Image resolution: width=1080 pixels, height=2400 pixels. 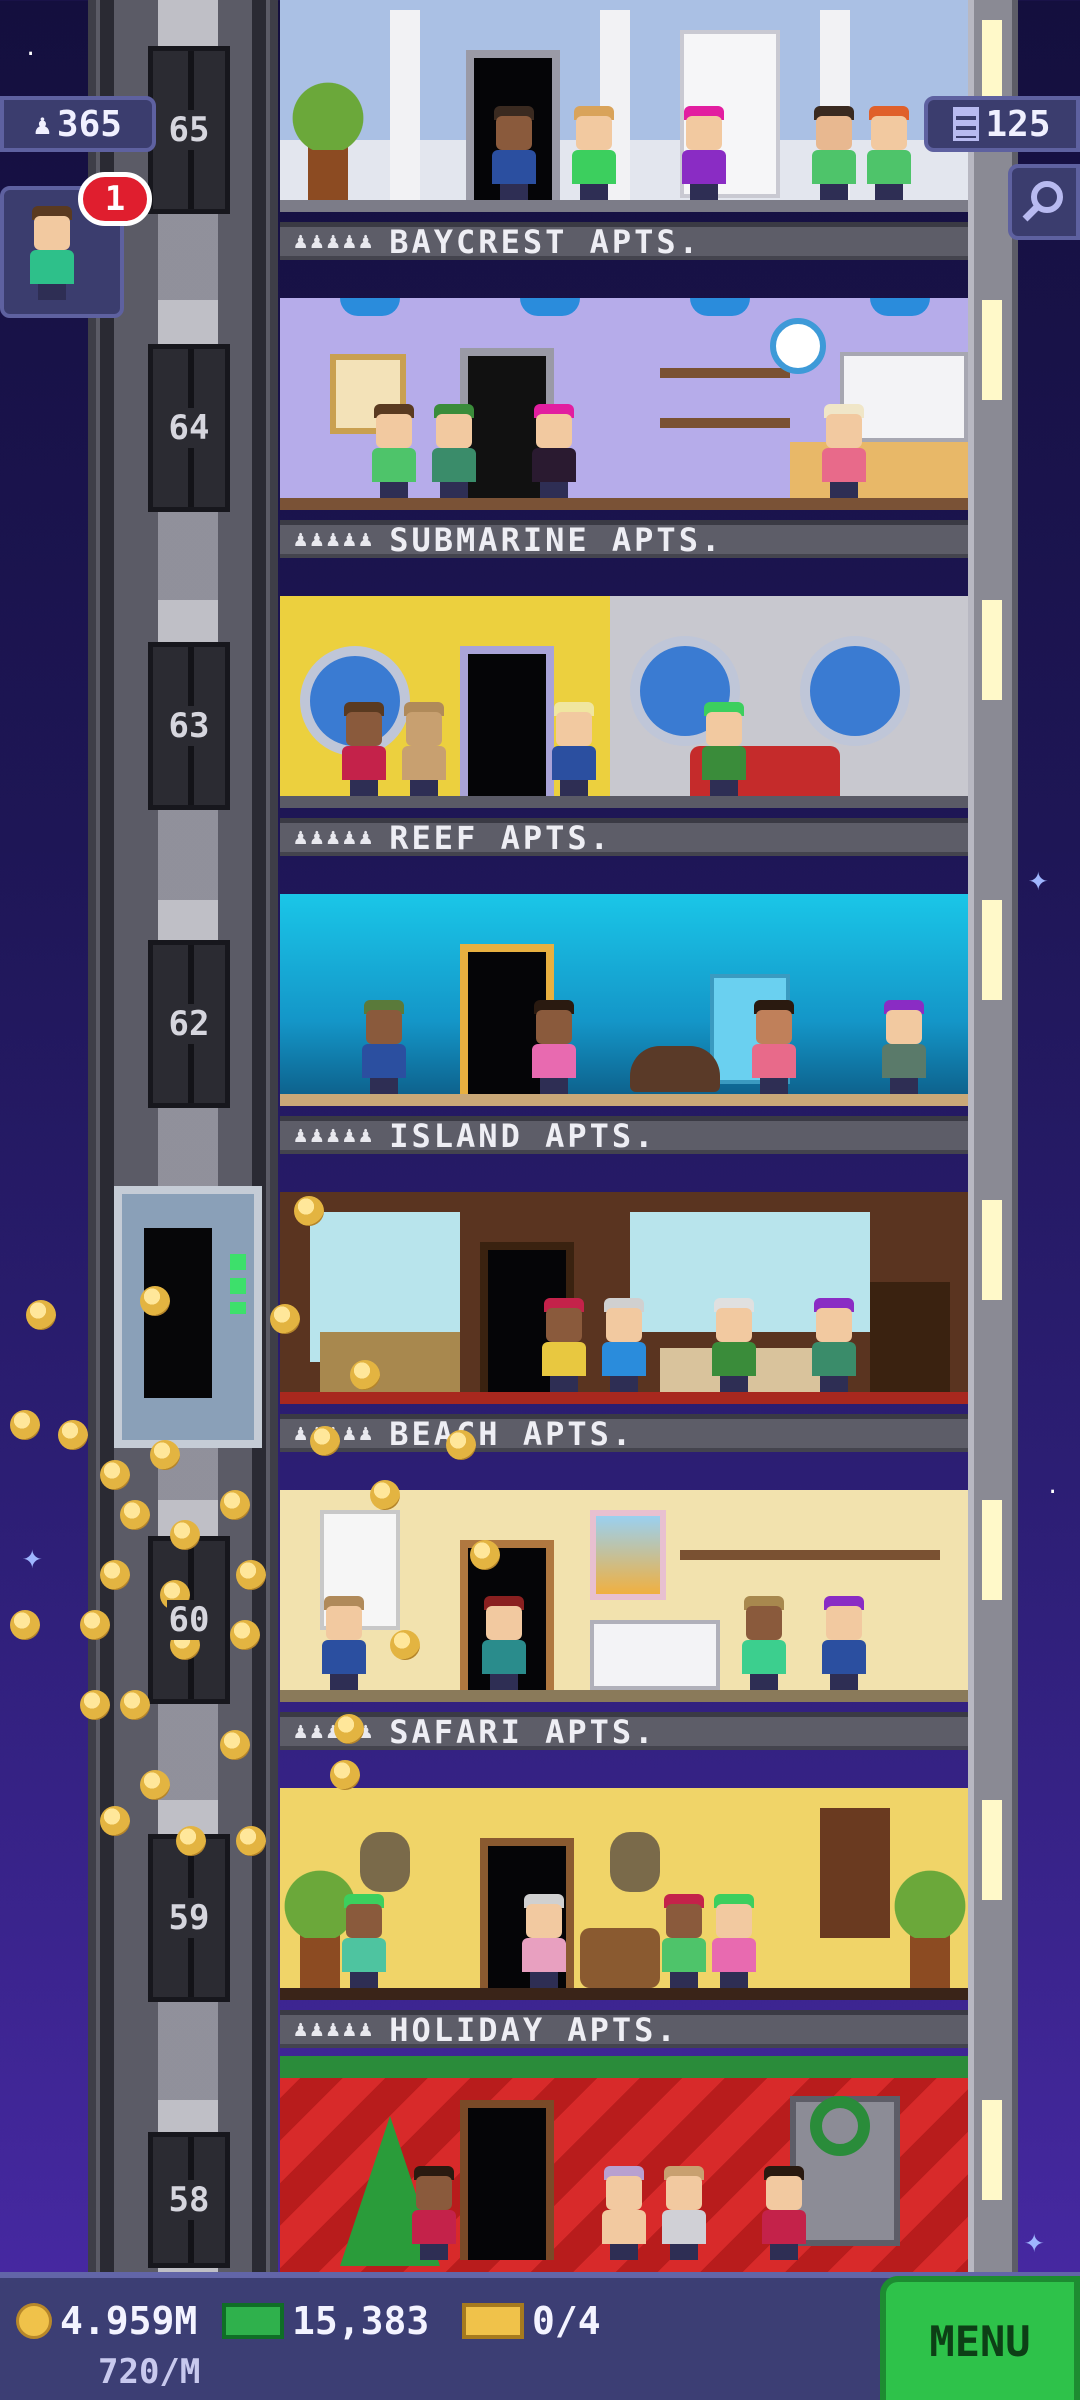 I want to click on floor-banner: ♟♟♟♟♟ SAFARI APTS., so click(x=624, y=1731).